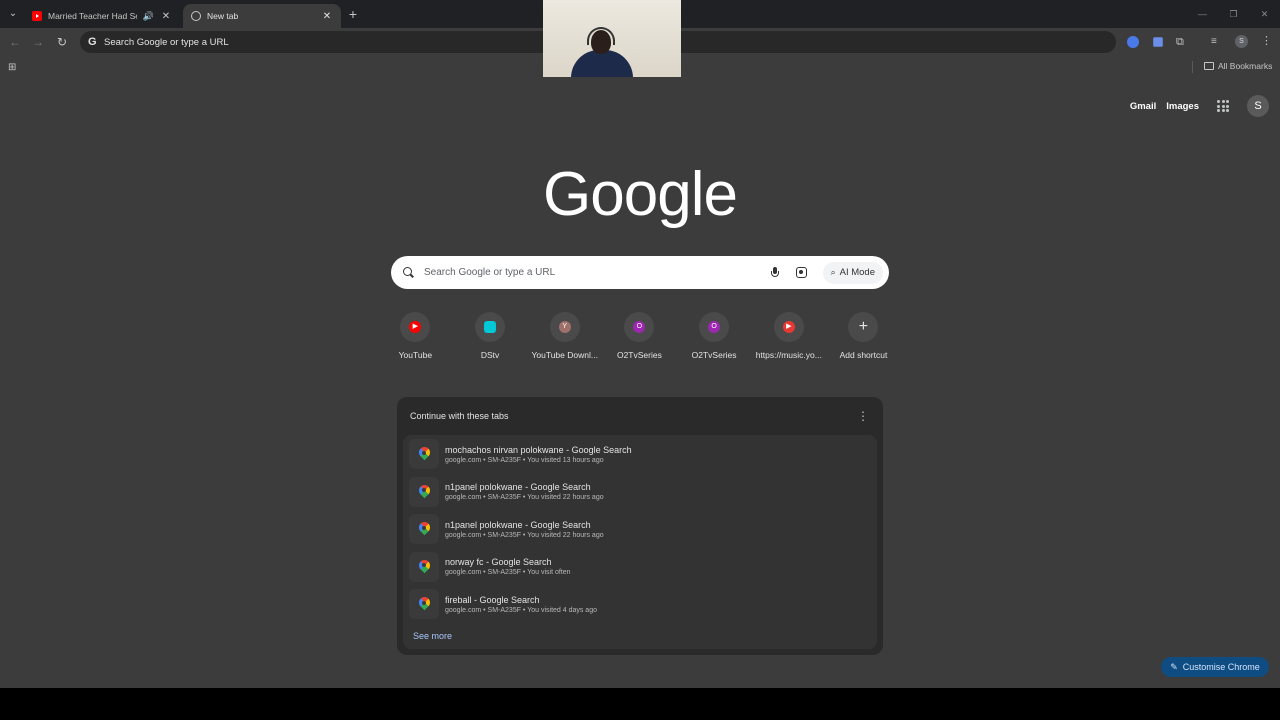 Image resolution: width=1280 pixels, height=720 pixels. I want to click on maximize-button: ❐, so click(1233, 14).